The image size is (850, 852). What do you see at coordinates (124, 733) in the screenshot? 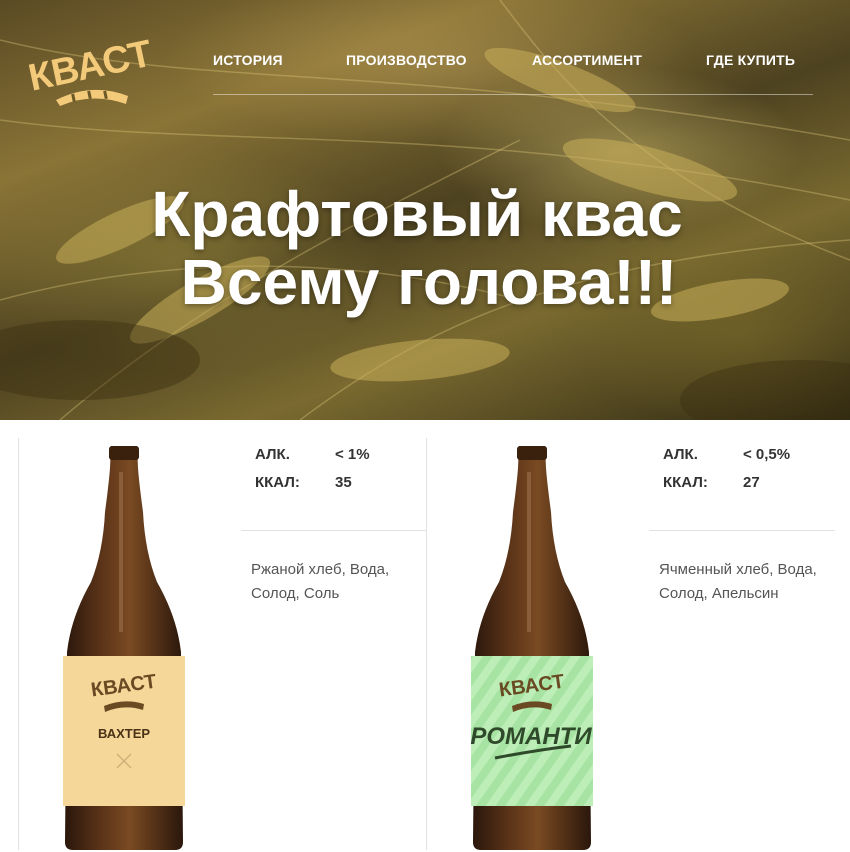
I see `label-name: ВАХТЕР` at bounding box center [124, 733].